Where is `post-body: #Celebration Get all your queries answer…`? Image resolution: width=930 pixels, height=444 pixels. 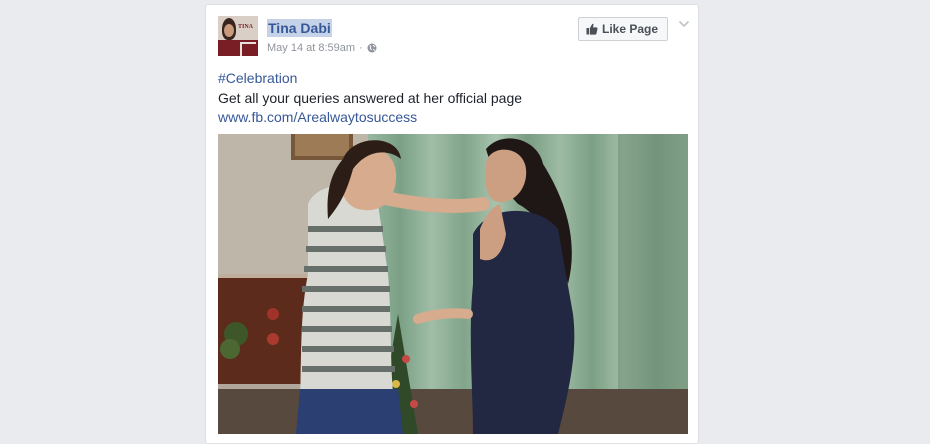 post-body: #Celebration Get all your queries answer… is located at coordinates (370, 98).